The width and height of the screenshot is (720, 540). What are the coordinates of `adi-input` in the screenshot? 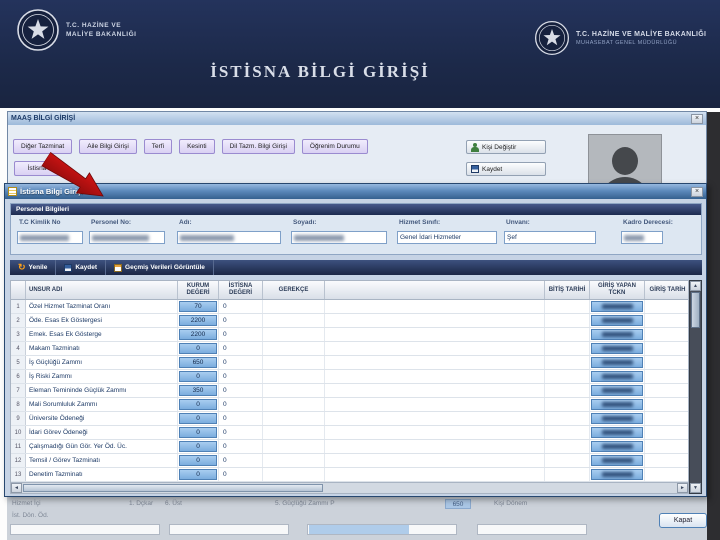 It's located at (229, 237).